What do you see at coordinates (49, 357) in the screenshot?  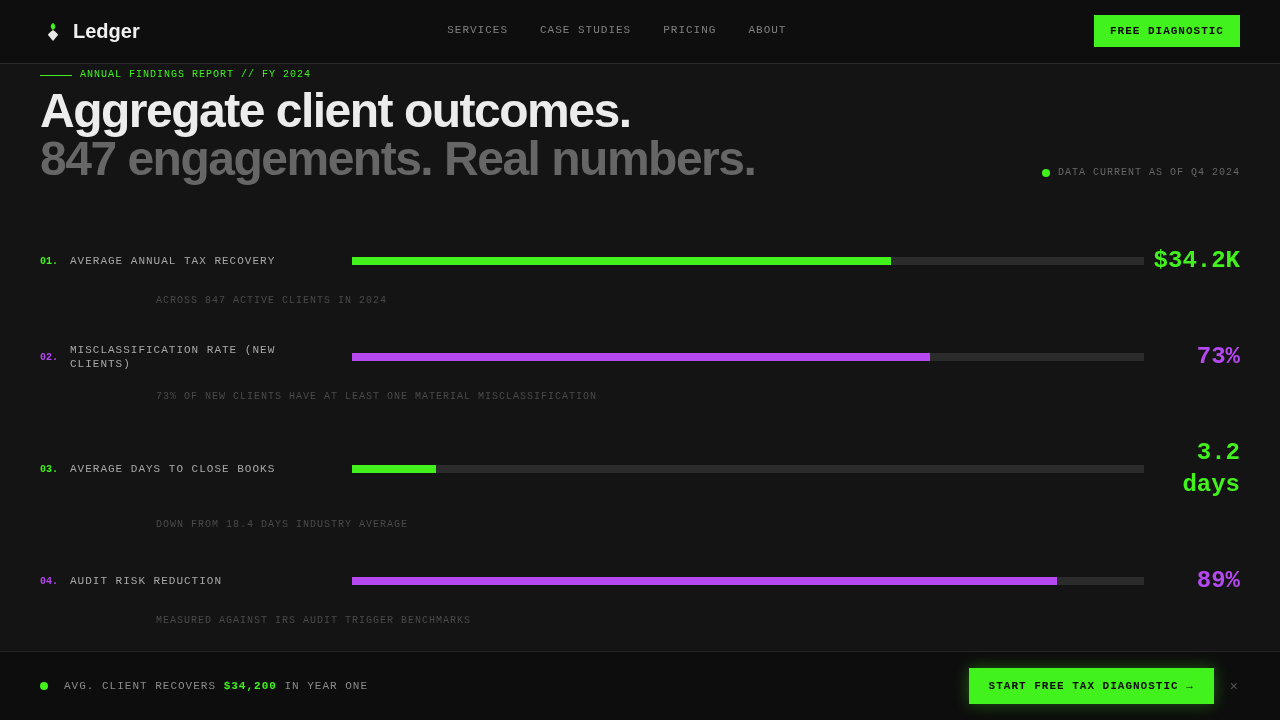 I see `metric-number: 02.` at bounding box center [49, 357].